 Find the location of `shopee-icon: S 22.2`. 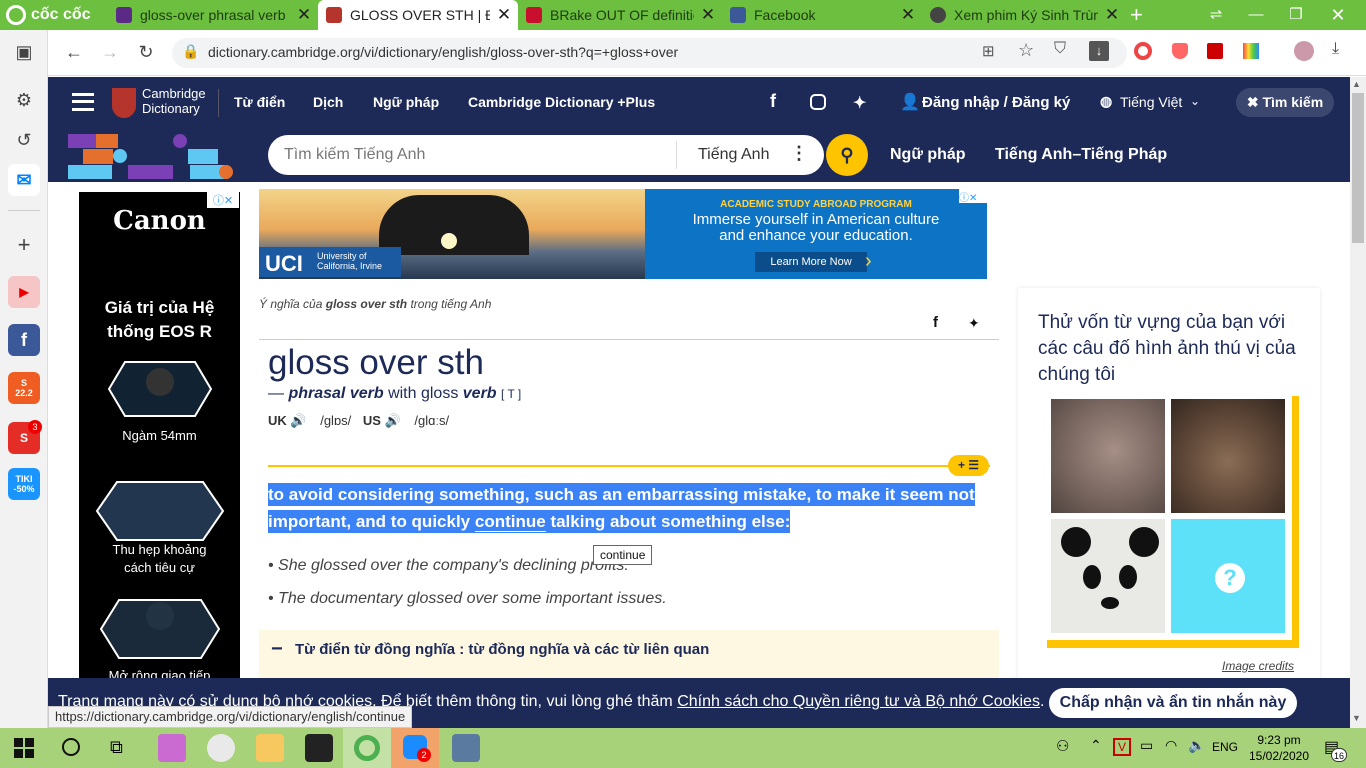

shopee-icon: S 22.2 is located at coordinates (24, 388).